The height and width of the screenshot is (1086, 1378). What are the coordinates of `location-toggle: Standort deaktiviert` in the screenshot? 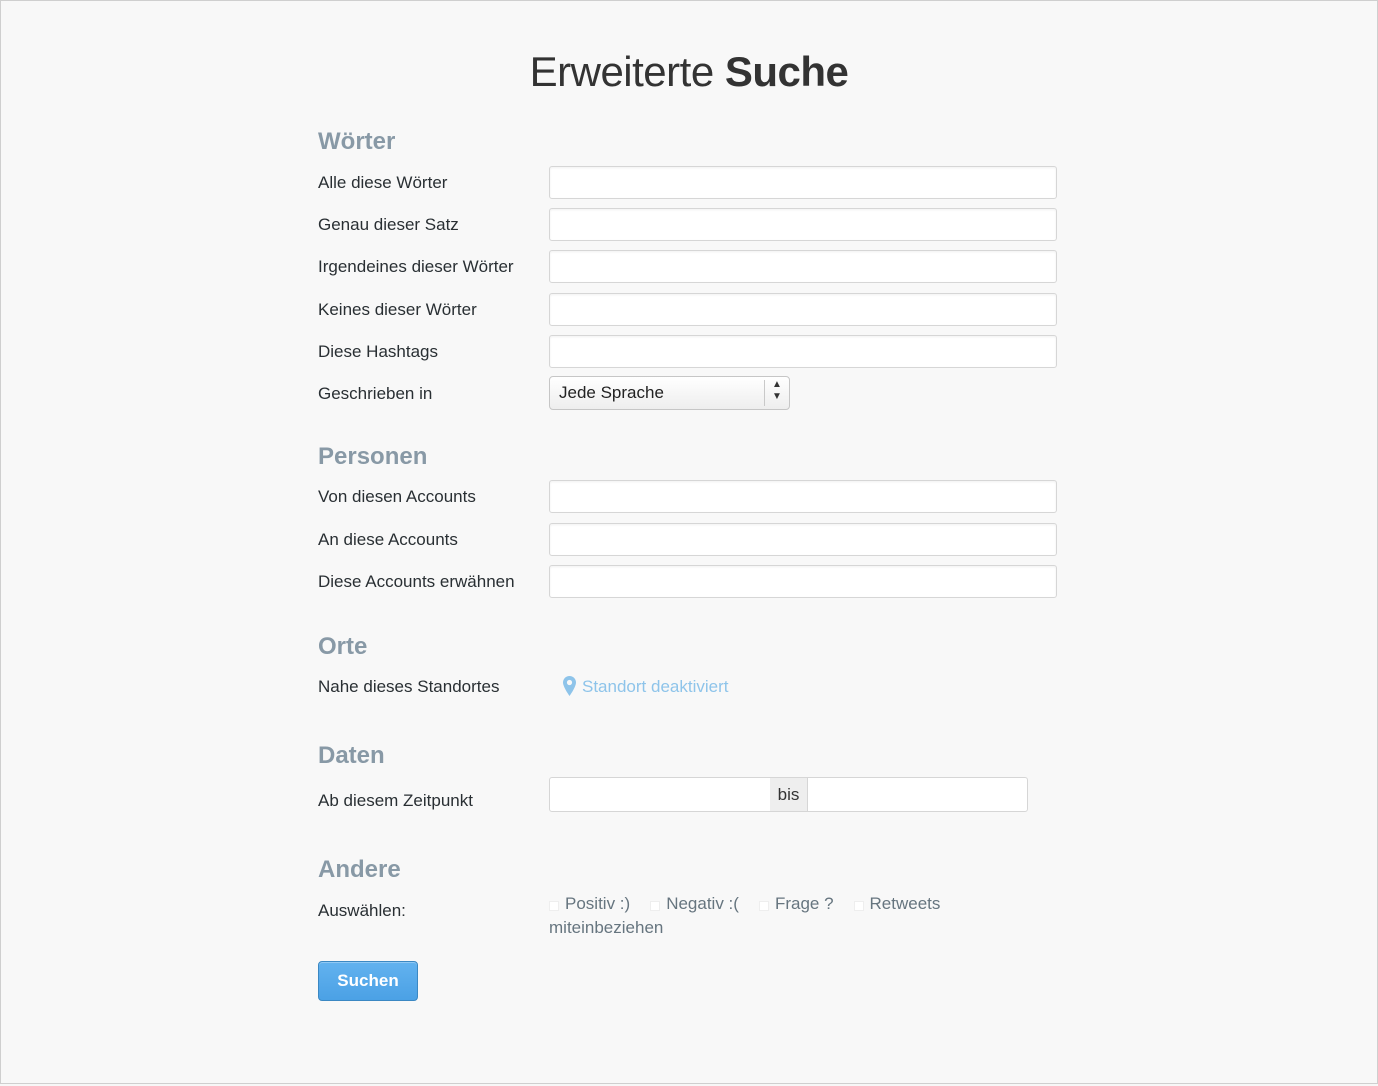 It's located at (645, 686).